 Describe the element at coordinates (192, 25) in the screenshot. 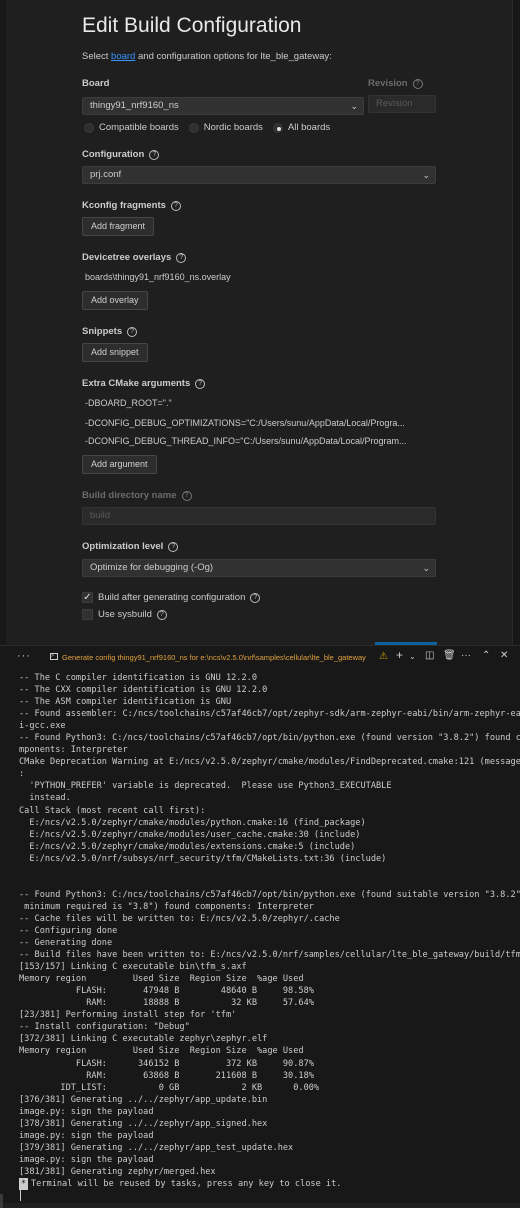

I see `page-title: Edit Build Configuration` at that location.